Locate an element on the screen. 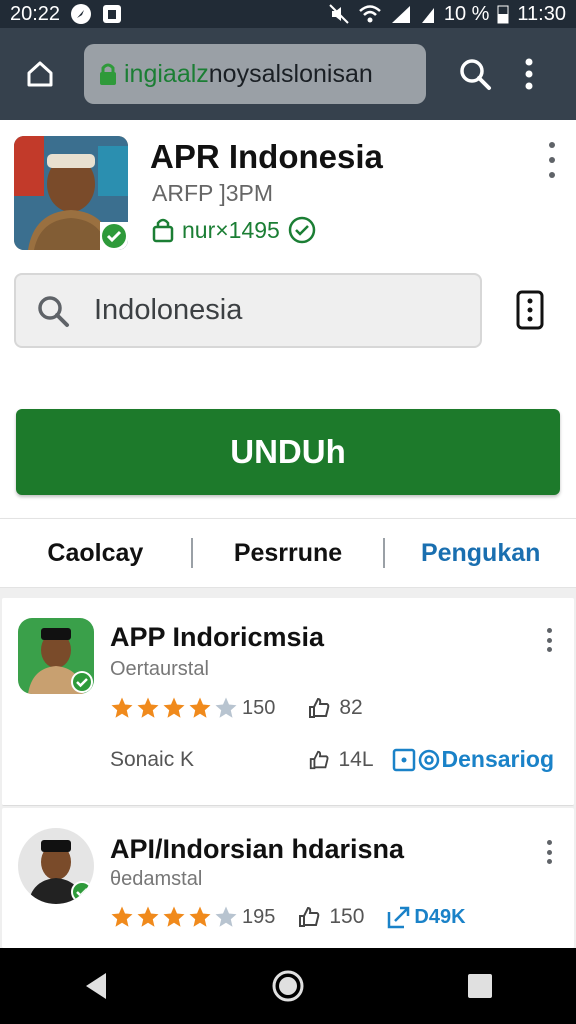 The width and height of the screenshot is (576, 1024). footer-label: Sonaic K is located at coordinates (152, 759).